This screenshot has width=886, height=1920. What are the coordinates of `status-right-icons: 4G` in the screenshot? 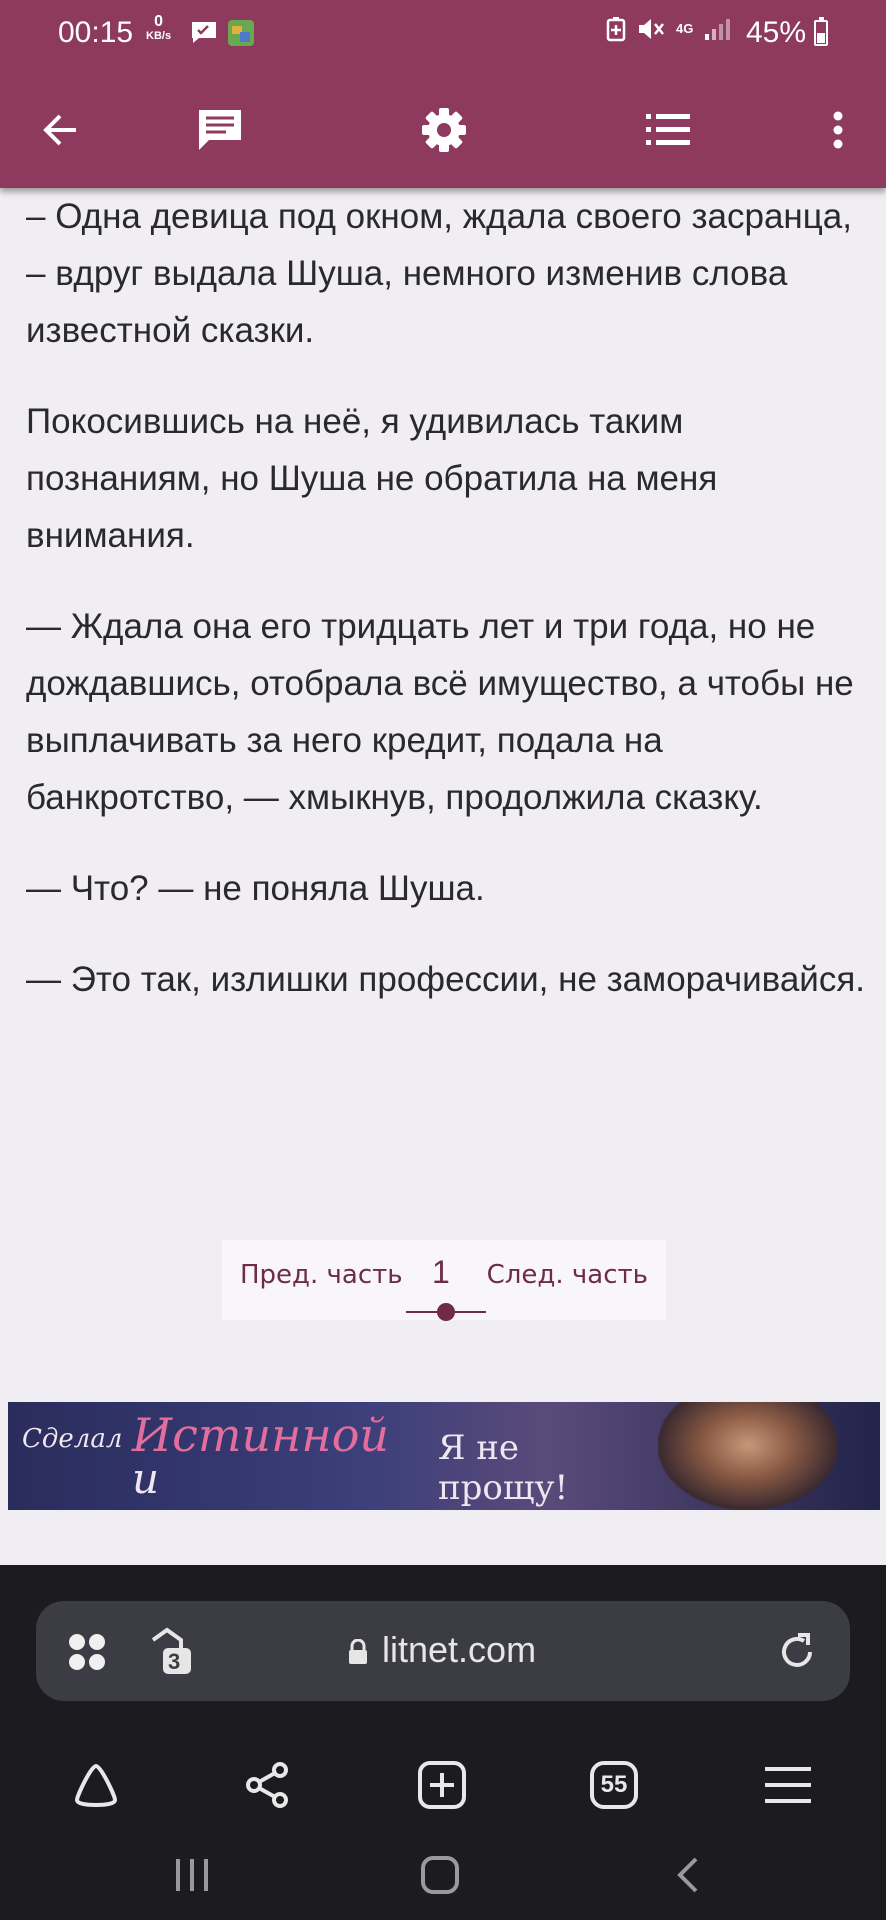 It's located at (669, 29).